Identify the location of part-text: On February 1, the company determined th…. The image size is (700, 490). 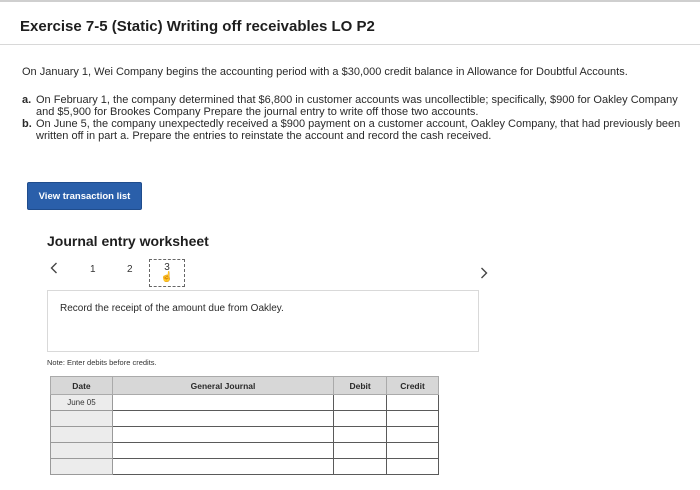
(357, 106).